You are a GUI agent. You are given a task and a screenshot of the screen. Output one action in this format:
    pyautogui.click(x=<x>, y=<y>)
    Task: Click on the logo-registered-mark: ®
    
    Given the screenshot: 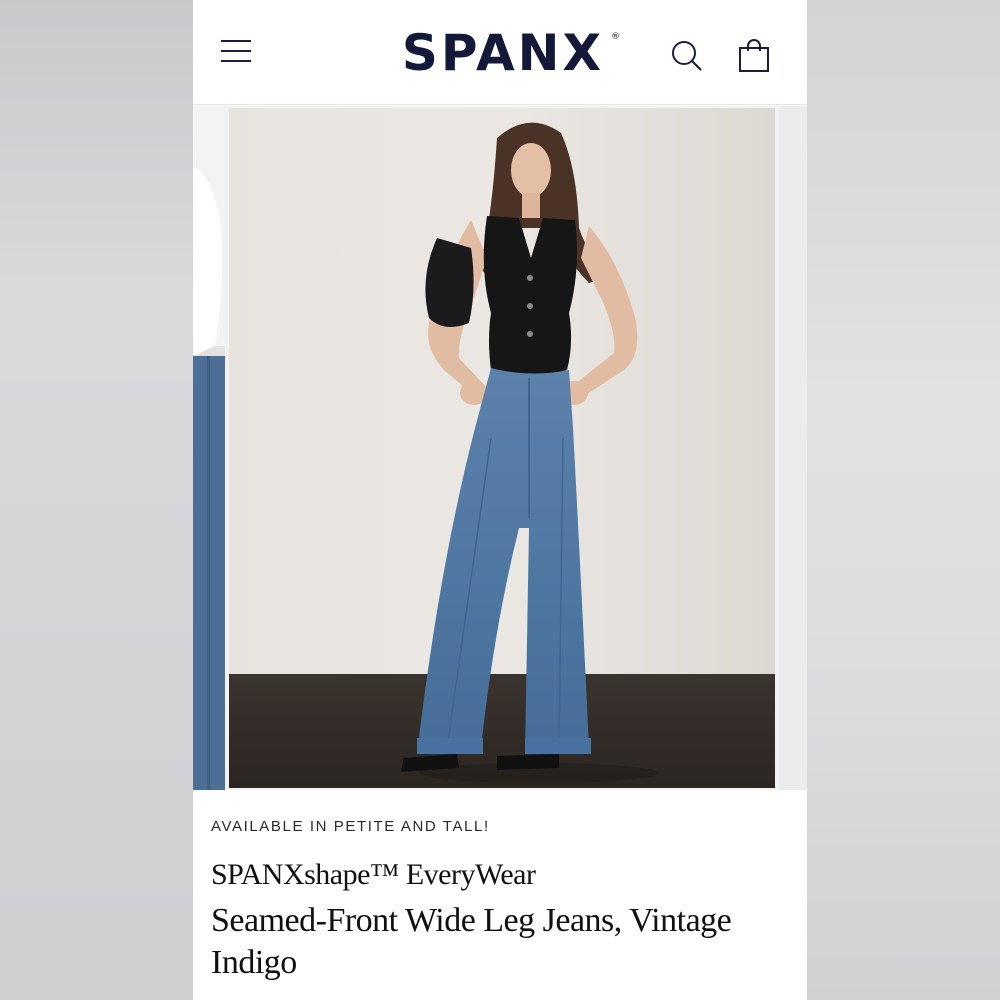 What is the action you would take?
    pyautogui.click(x=617, y=37)
    